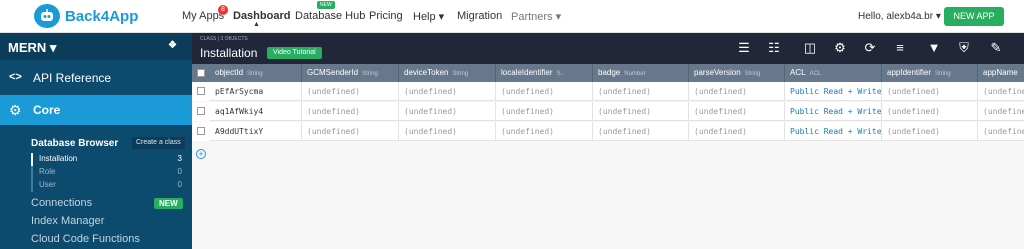 This screenshot has height=249, width=1024. I want to click on column-header: badge Number, so click(641, 73).